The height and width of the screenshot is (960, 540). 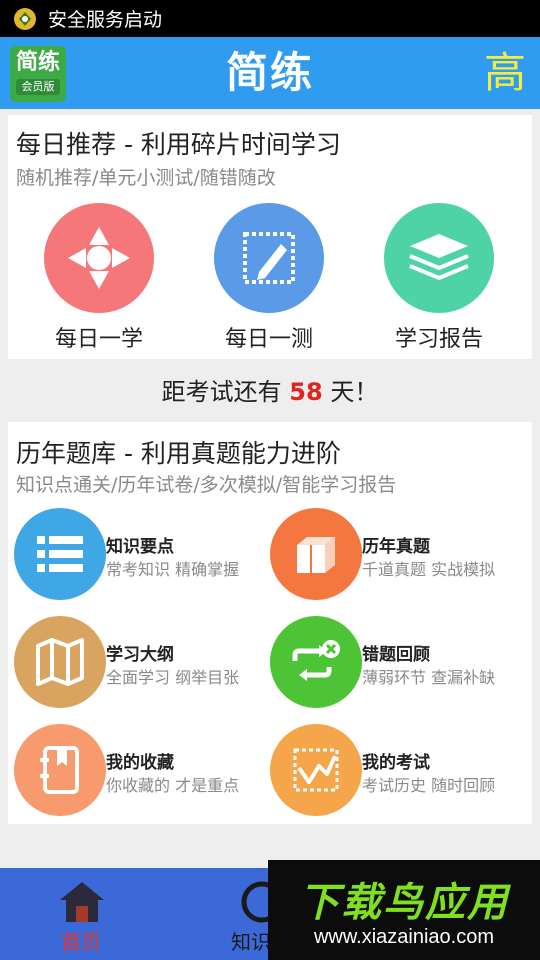 What do you see at coordinates (269, 258) in the screenshot?
I see `edit-test-icon` at bounding box center [269, 258].